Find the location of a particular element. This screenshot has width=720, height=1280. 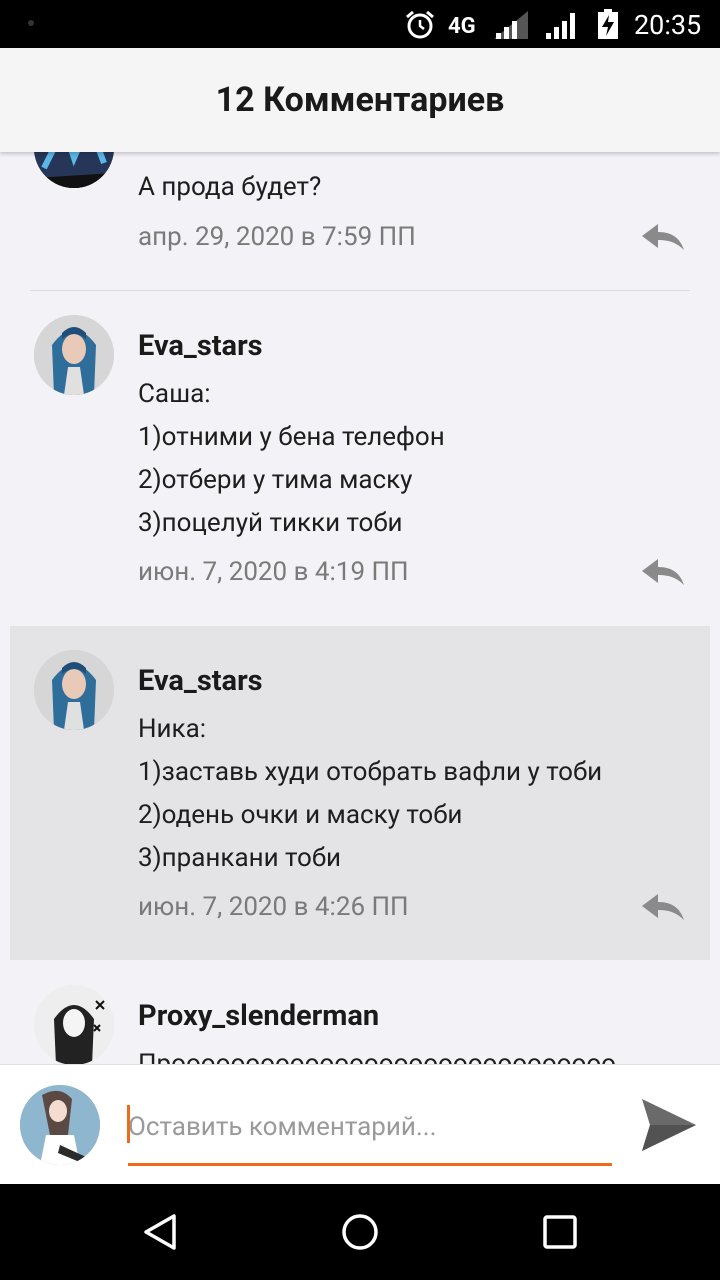

comment-text: 1)заставь худи отобрать вафли у тоби is located at coordinates (370, 772).